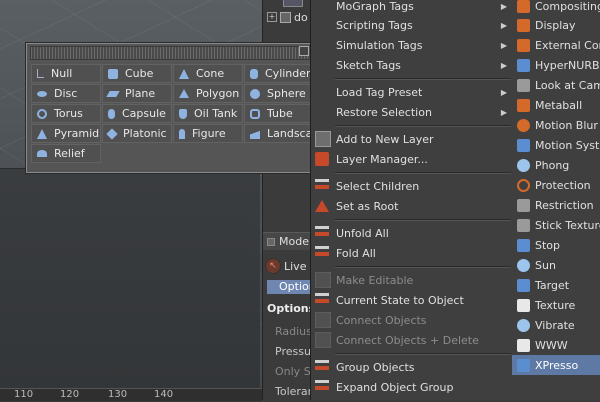 The image size is (600, 402). Describe the element at coordinates (137, 133) in the screenshot. I see `palette-item-platonic: Platonic` at that location.